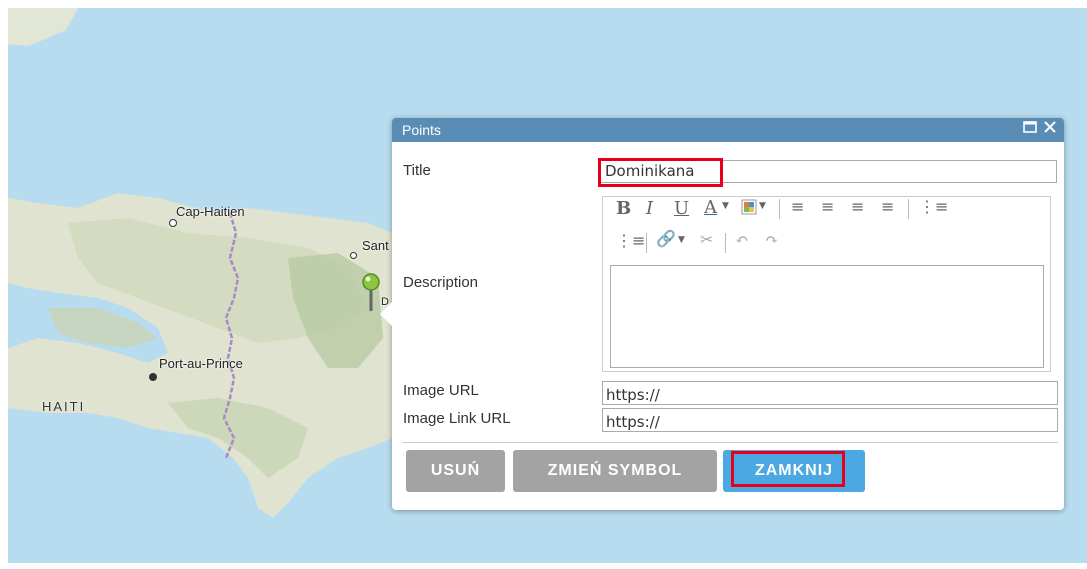 This screenshot has height=569, width=1087. I want to click on description-editor: B I U A ▼ ▼ ≡ ≡ ≡ ≡ ⋮≡ ⋮≡ 🔗 ▼ ✂ ↶ ↷, so click(826, 284).